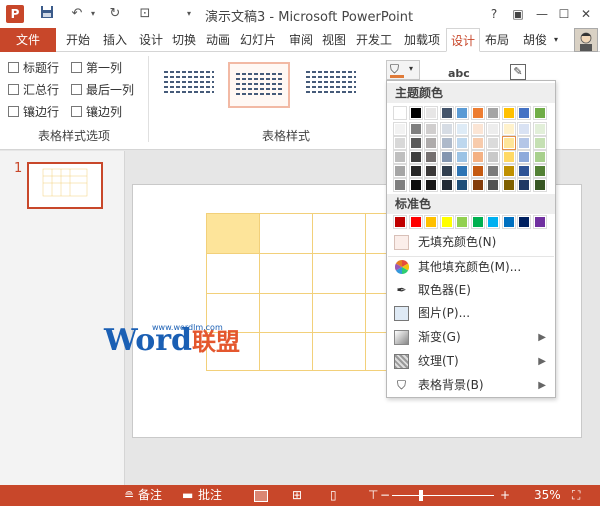 Image resolution: width=600 pixels, height=506 pixels. I want to click on checkbox-last-column: 最后一列, so click(102, 90).